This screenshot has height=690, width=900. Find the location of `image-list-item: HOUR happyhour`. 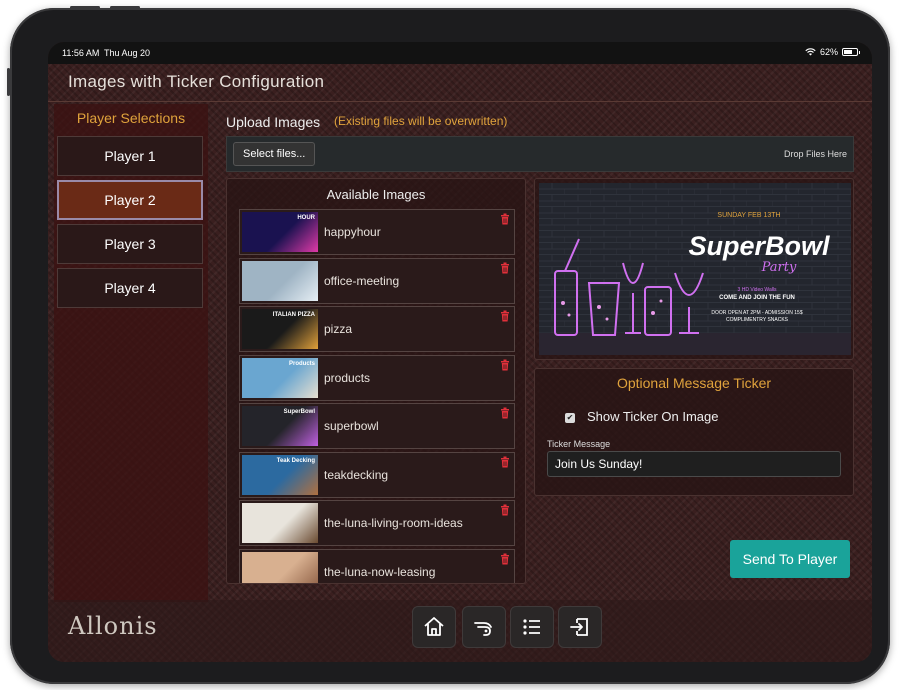

image-list-item: HOUR happyhour is located at coordinates (377, 232).